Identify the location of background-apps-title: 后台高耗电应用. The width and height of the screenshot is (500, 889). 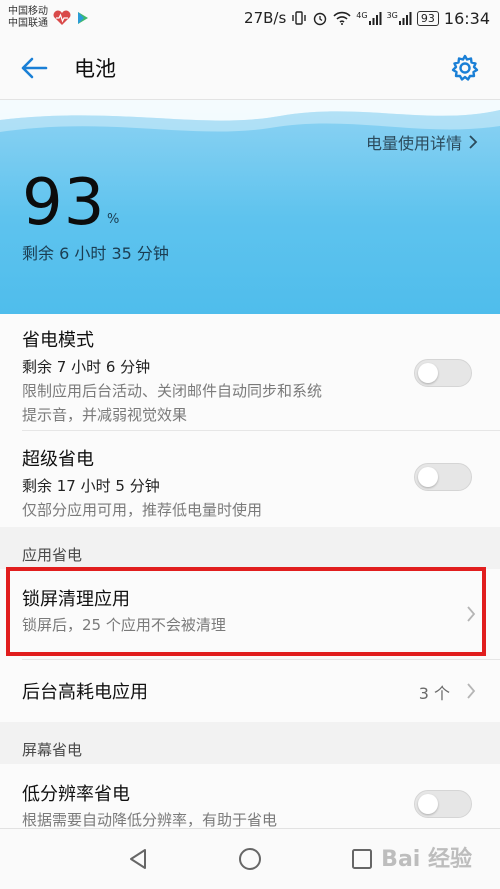
(85, 692).